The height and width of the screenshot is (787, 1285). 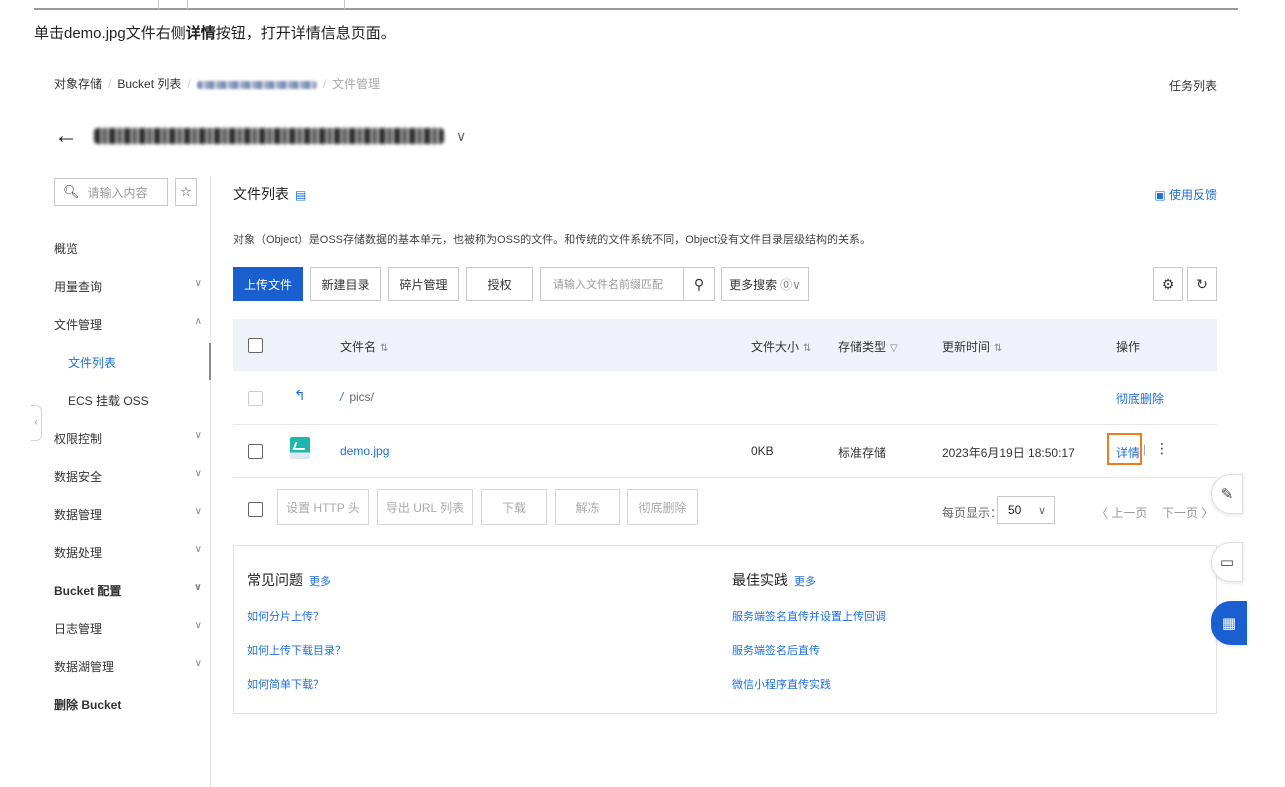 What do you see at coordinates (270, 194) in the screenshot?
I see `file-list-title: 文件列表 ▤` at bounding box center [270, 194].